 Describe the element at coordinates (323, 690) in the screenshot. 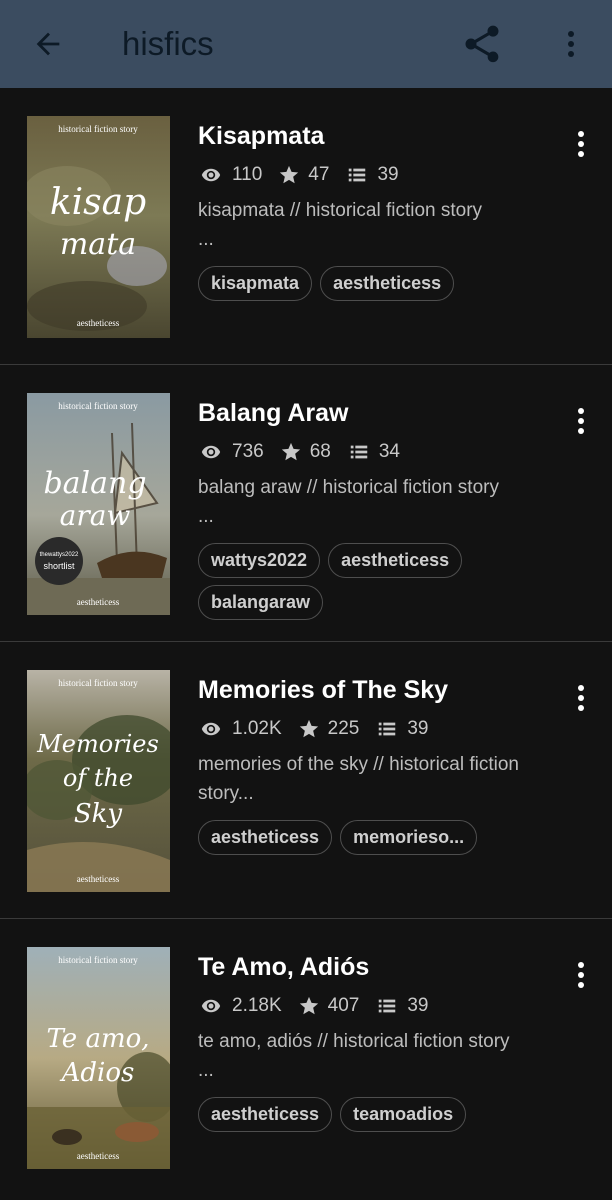

I see `story-title: Memories of The Sky` at that location.